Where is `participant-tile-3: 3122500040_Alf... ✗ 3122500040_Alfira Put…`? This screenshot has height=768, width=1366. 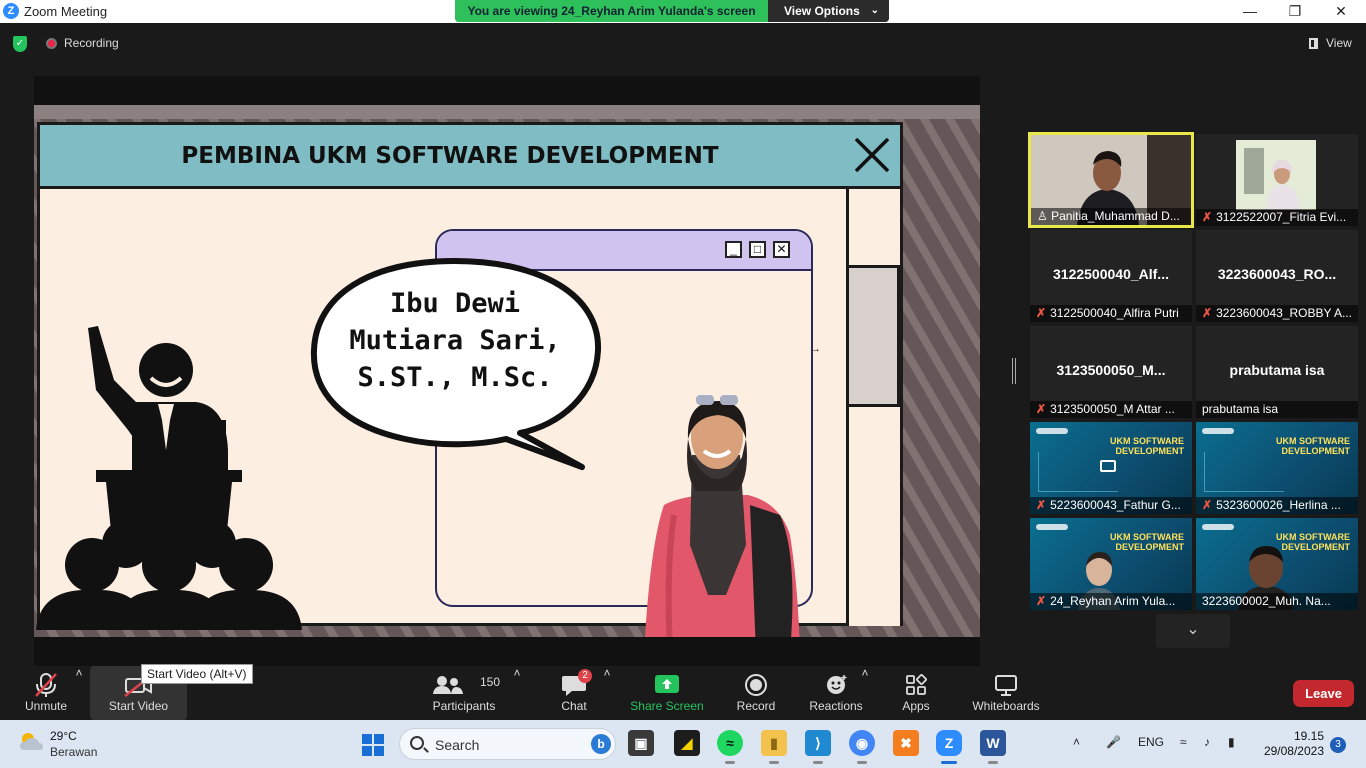 participant-tile-3: 3122500040_Alf... ✗ 3122500040_Alfira Put… is located at coordinates (1111, 276).